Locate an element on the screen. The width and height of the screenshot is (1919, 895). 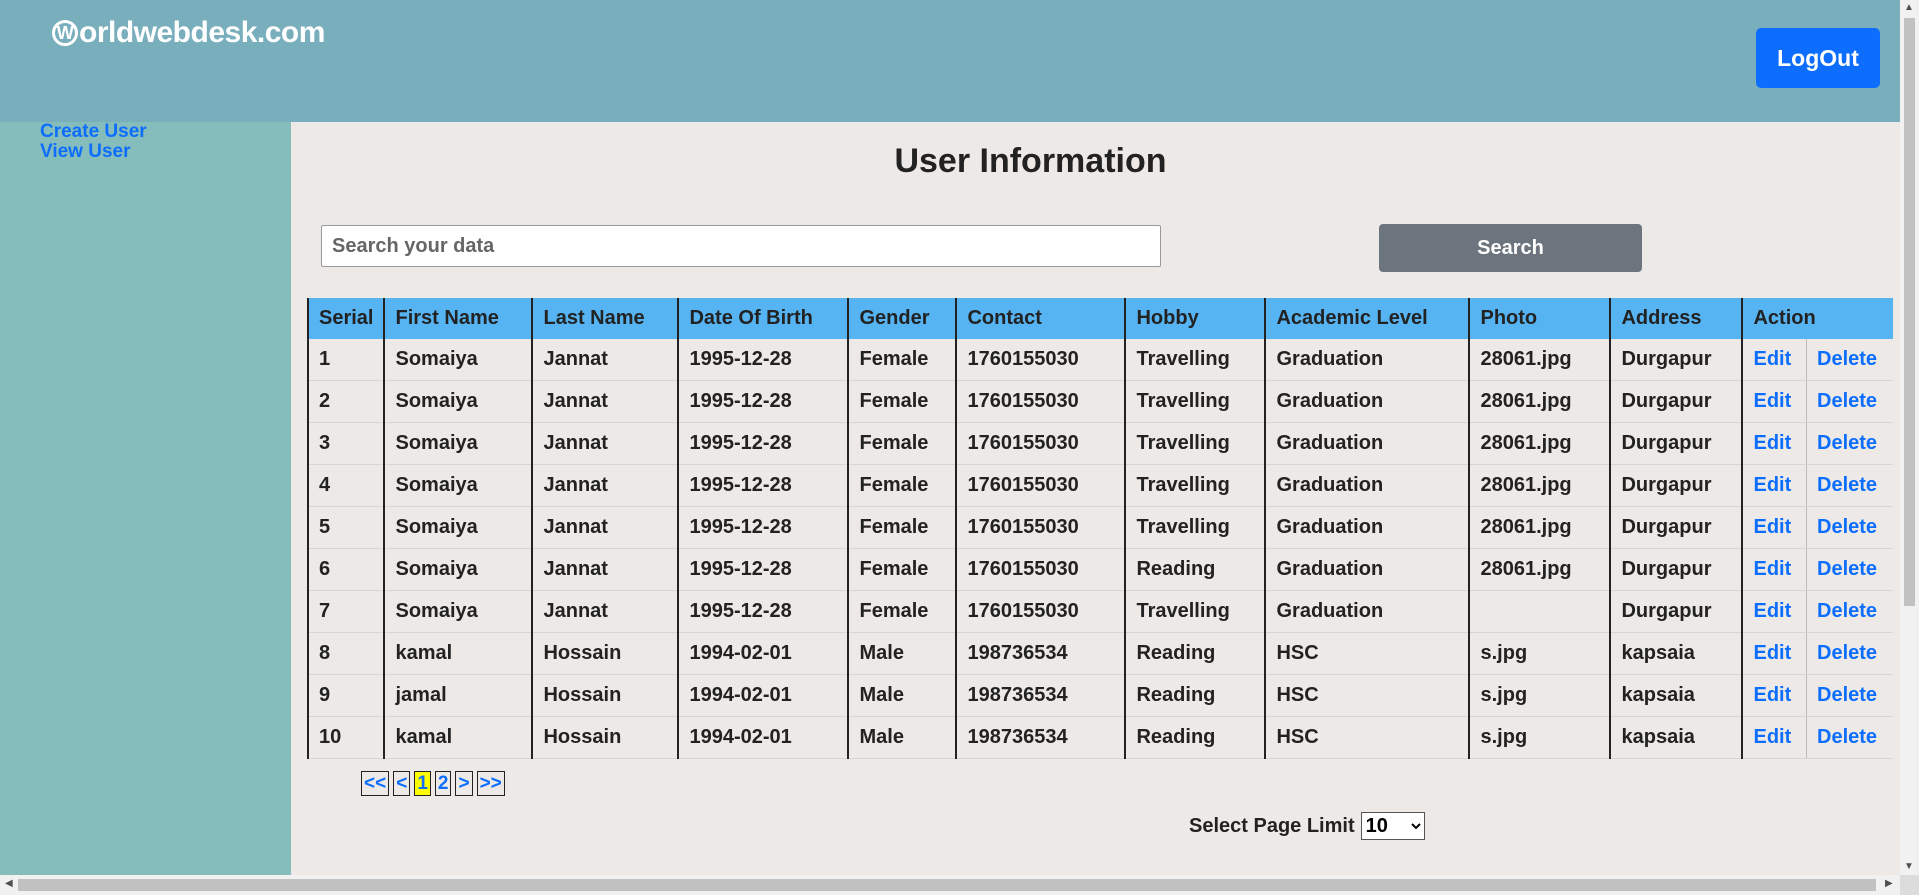
site-logo: Worldwebdesk.com is located at coordinates (188, 33).